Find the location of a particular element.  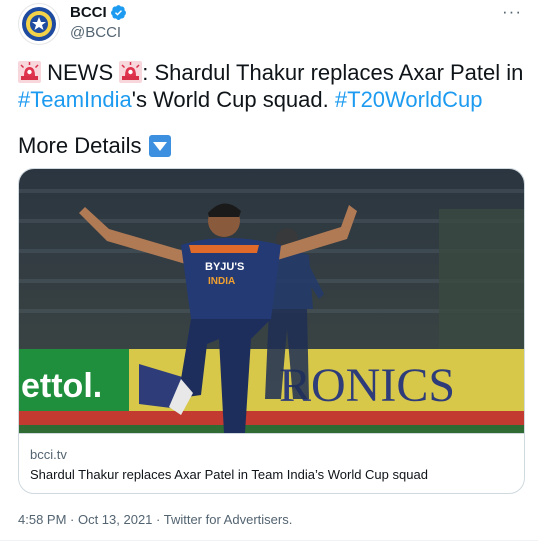

news-word: NEWS is located at coordinates (80, 72).